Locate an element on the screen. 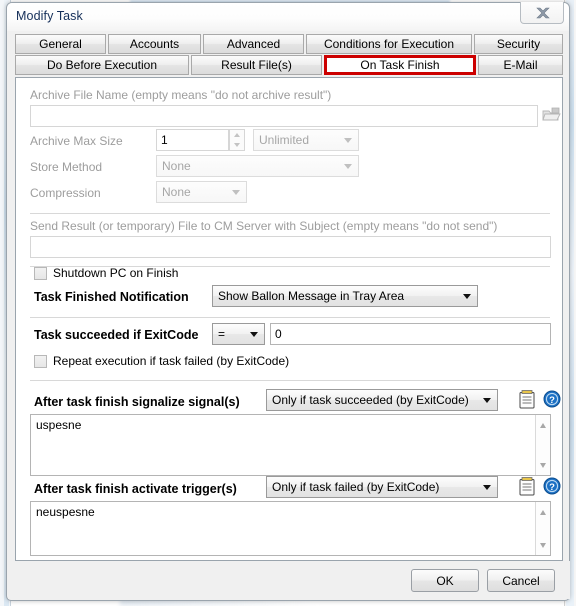 The height and width of the screenshot is (606, 576). tab-accounts: Accounts is located at coordinates (154, 44).